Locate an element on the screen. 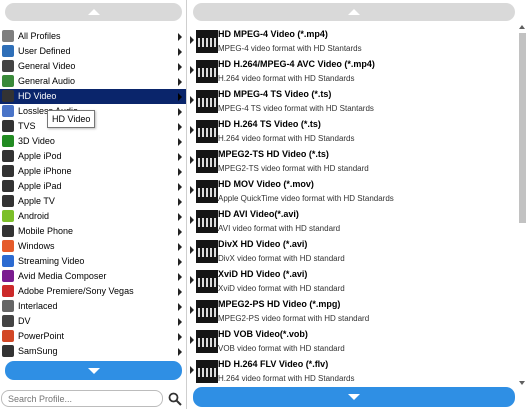 Image resolution: width=529 pixels, height=409 pixels. profile-item-label: General Audio is located at coordinates (47, 81).